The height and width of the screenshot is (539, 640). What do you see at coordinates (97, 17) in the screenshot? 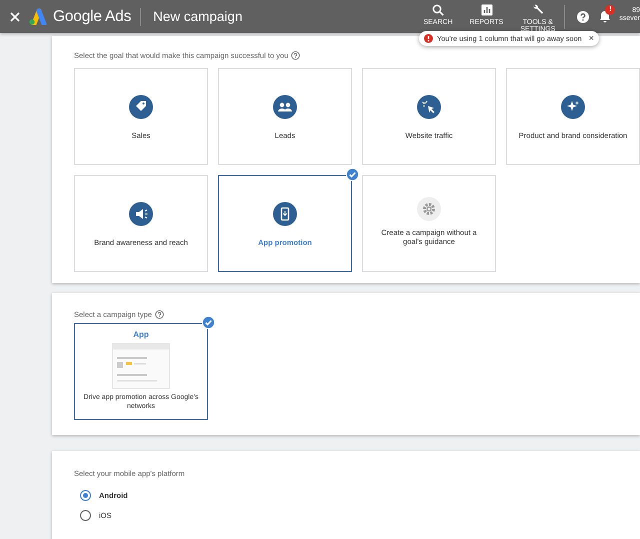
I see `product-name: Google Ads` at bounding box center [97, 17].